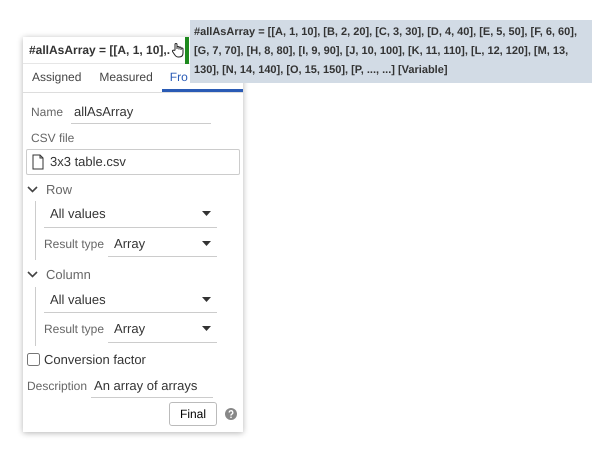 The height and width of the screenshot is (449, 596). What do you see at coordinates (391, 51) in the screenshot?
I see `variable-tooltip: #allAsArray = [[A, 1, 10], [B, 2, 20], [C, 3, 30], [D, 4, 40], [E, 5, 50], [F, 6, 60], [G, 7, 70], [H, 8, 80], [I, 9, 90], [J, 10, 100], [K, 11, 110], [L, 12, 120], [M, 13, 130], [N, 14, 140], [O, 15, 150], [P, ..., ...] [Variable]` at bounding box center [391, 51].